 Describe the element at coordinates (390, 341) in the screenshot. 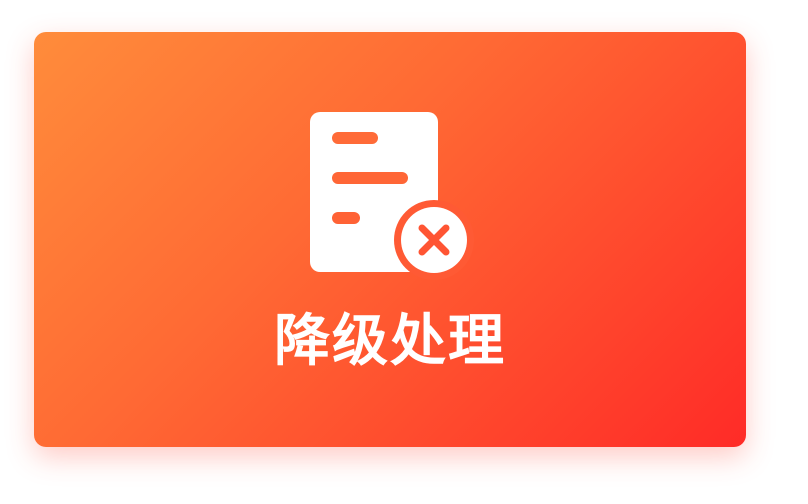

I see `card-title: 降级处理` at that location.